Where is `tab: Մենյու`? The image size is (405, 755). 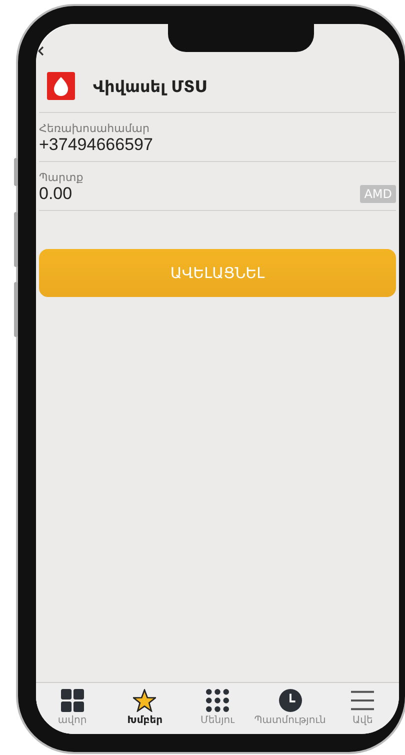
tab: Մենյու is located at coordinates (217, 711).